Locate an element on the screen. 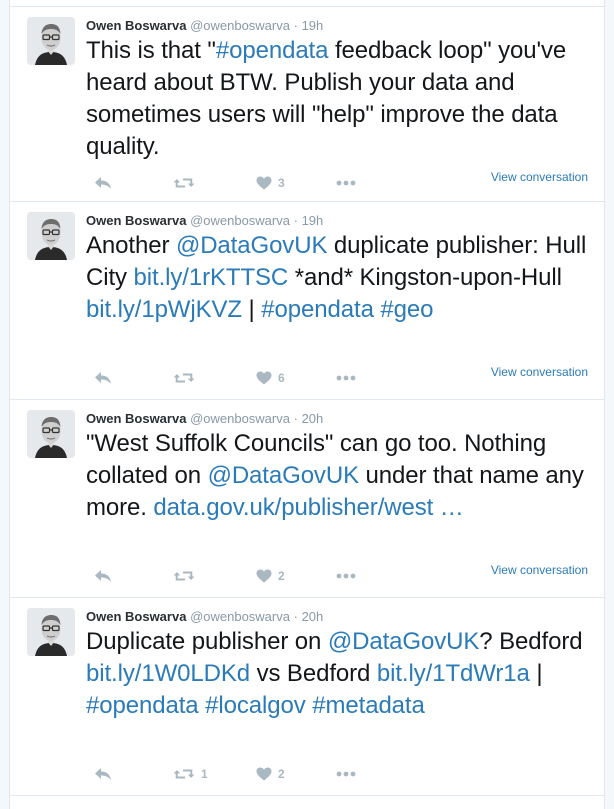  tweet-text-segment: Duplicate publisher on is located at coordinates (207, 641).